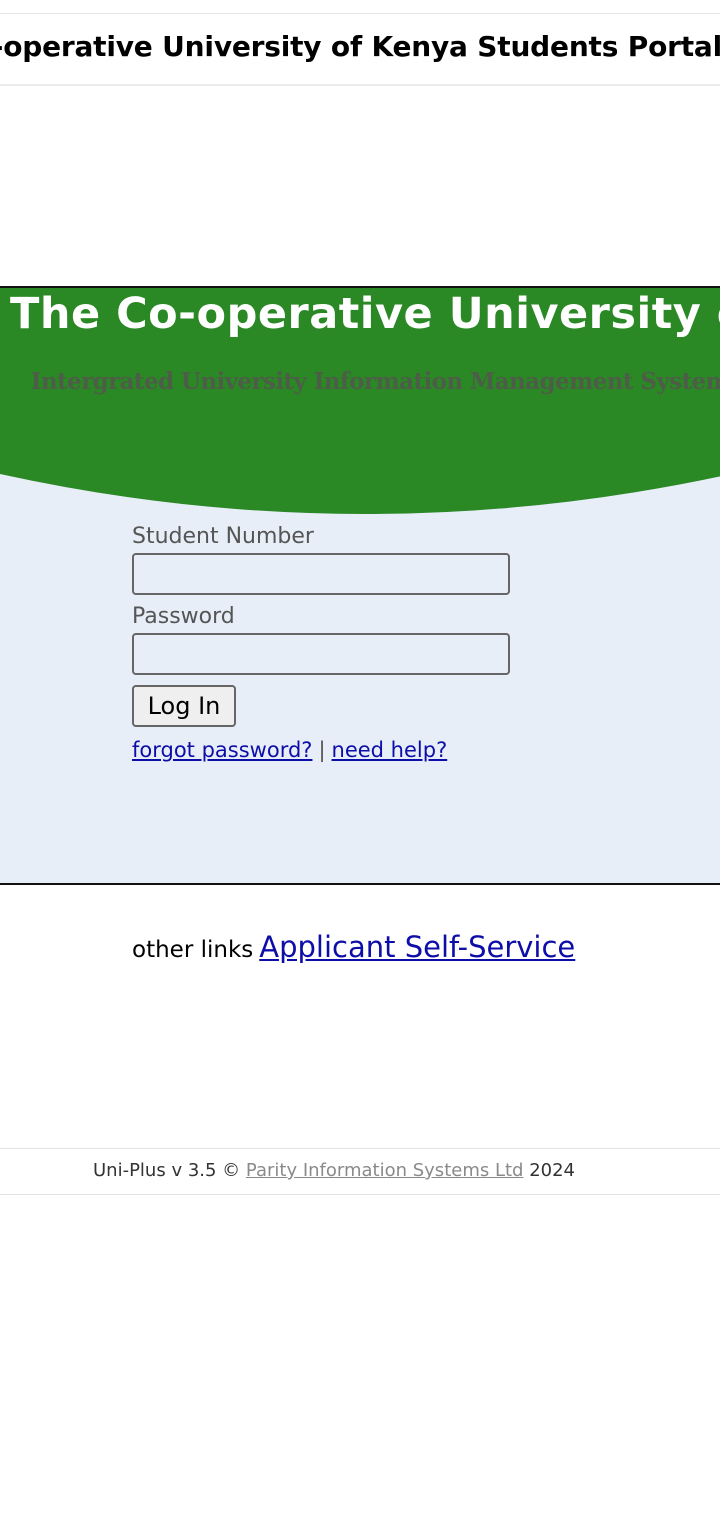  I want to click on other-links: other links Applicant Self-Service, so click(353, 947).